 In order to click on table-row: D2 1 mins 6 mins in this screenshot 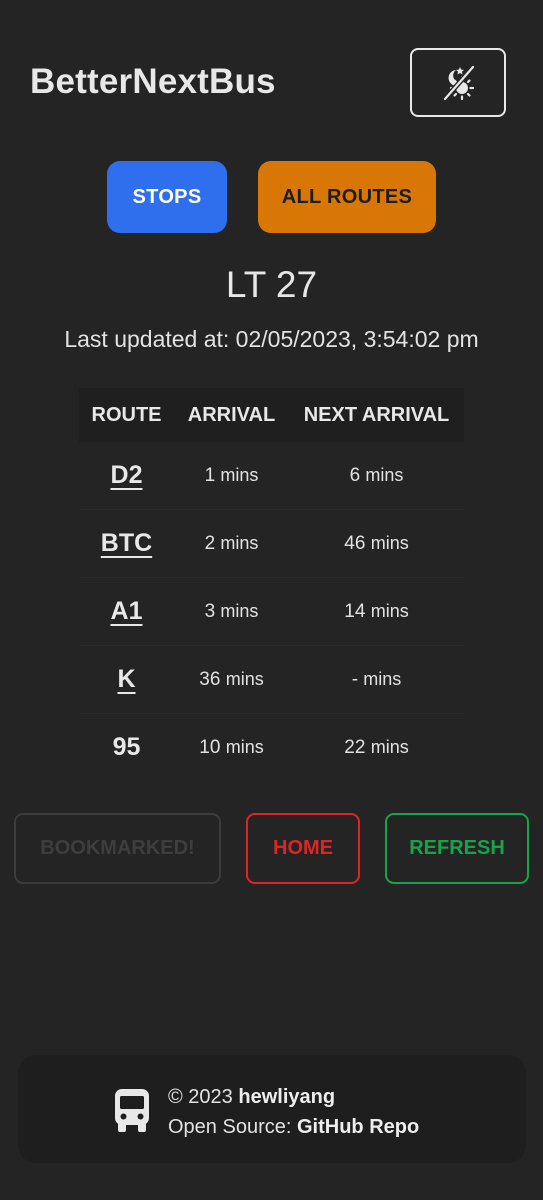, I will do `click(271, 476)`.